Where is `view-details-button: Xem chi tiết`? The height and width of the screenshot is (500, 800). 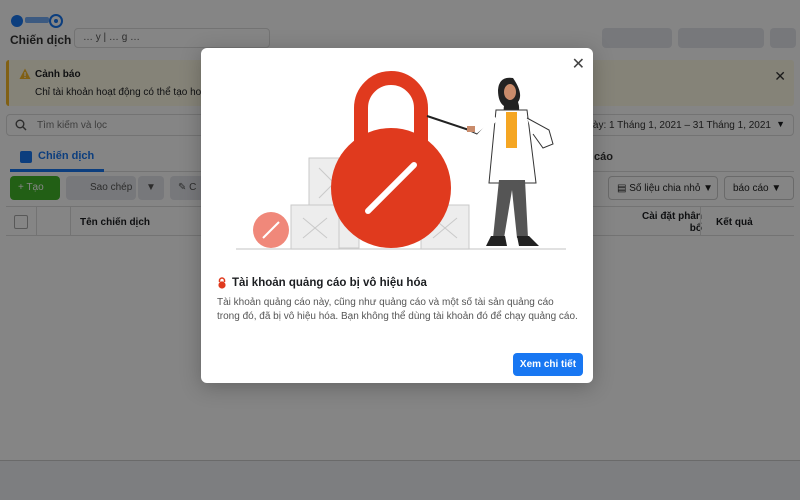
view-details-button: Xem chi tiết is located at coordinates (548, 364).